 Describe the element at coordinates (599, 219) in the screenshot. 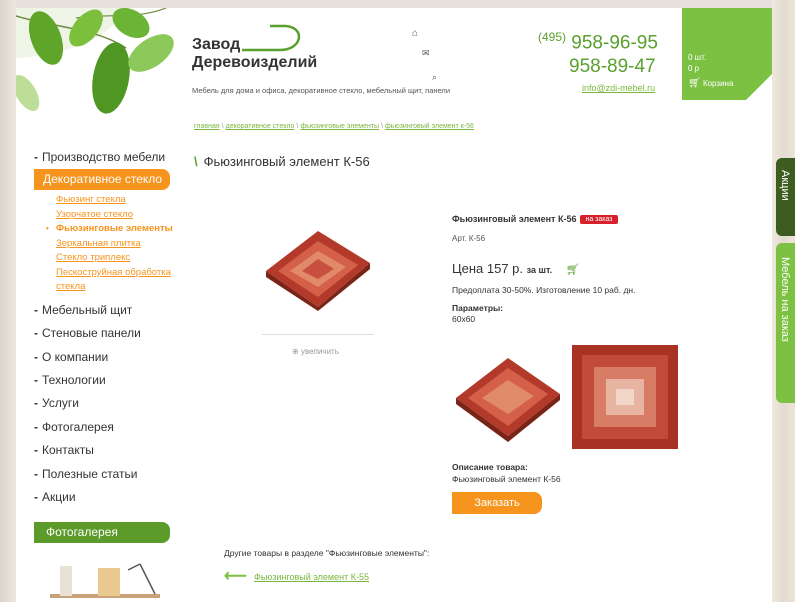

I see `on-order-badge: на заказ` at that location.